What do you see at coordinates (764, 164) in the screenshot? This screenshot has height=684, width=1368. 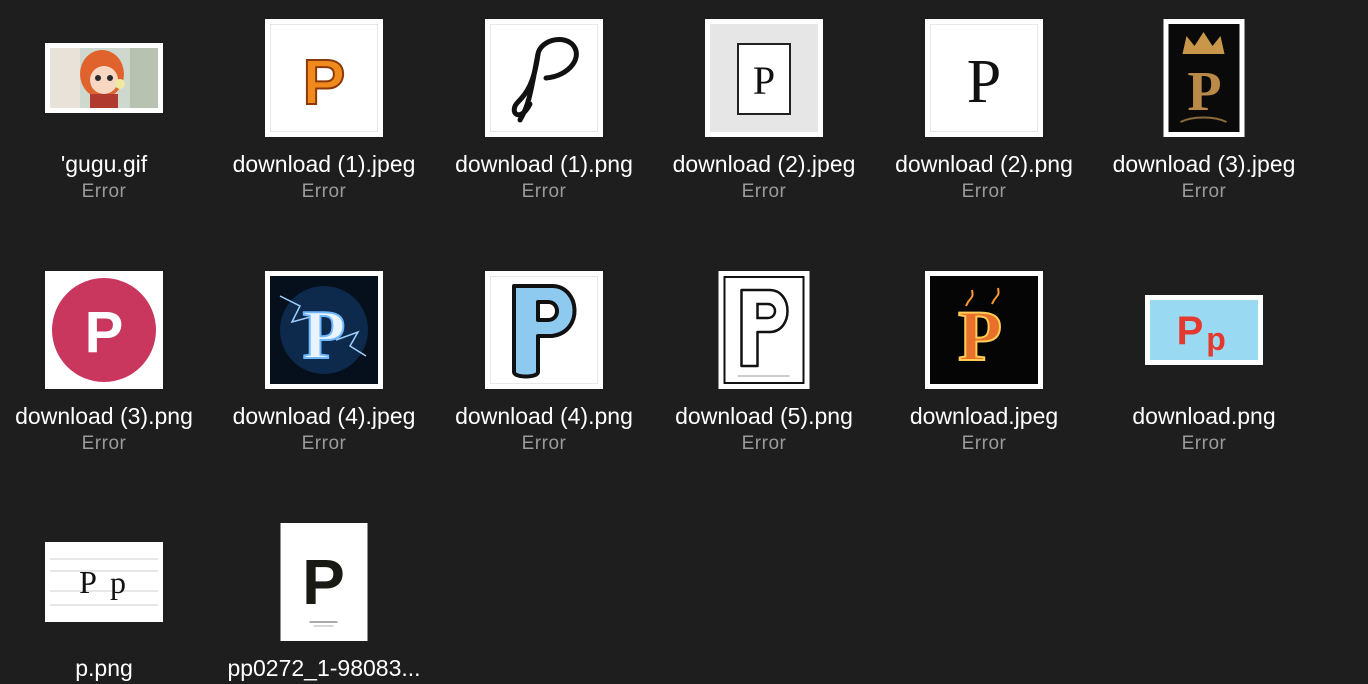 I see `file-name: download (2).jpeg` at bounding box center [764, 164].